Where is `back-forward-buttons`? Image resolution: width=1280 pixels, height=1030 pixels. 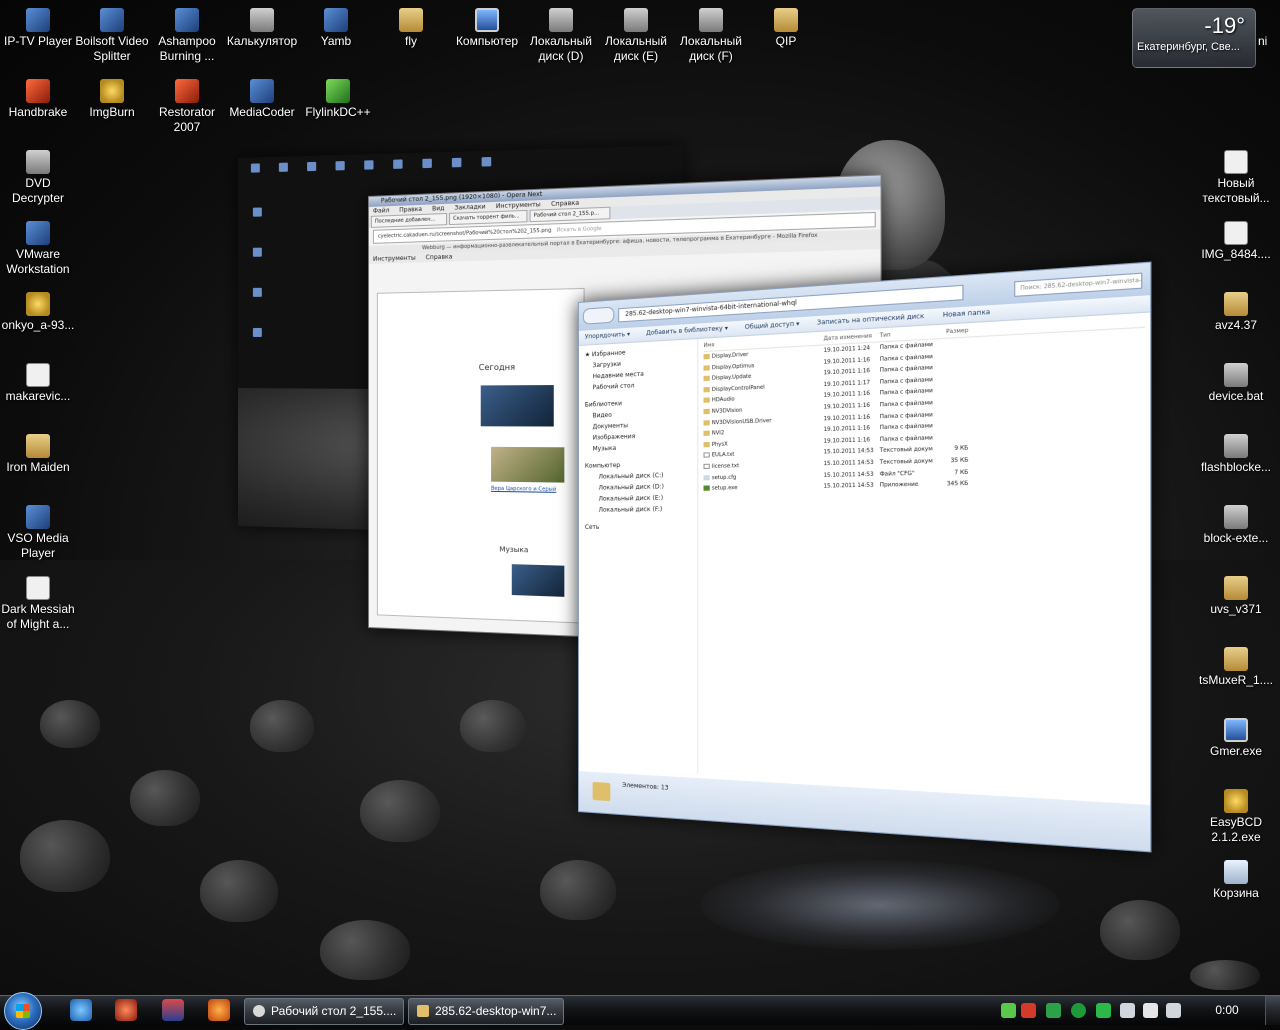 back-forward-buttons is located at coordinates (598, 315).